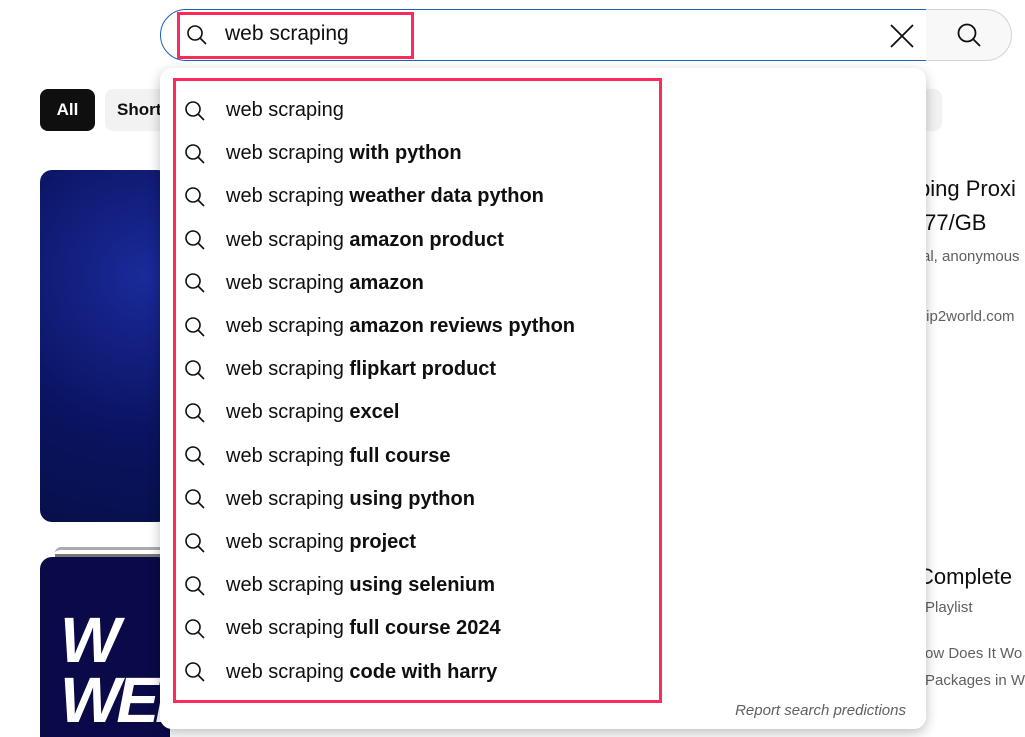 This screenshot has width=1025, height=737. I want to click on ad-description: al, anonymous, so click(971, 256).